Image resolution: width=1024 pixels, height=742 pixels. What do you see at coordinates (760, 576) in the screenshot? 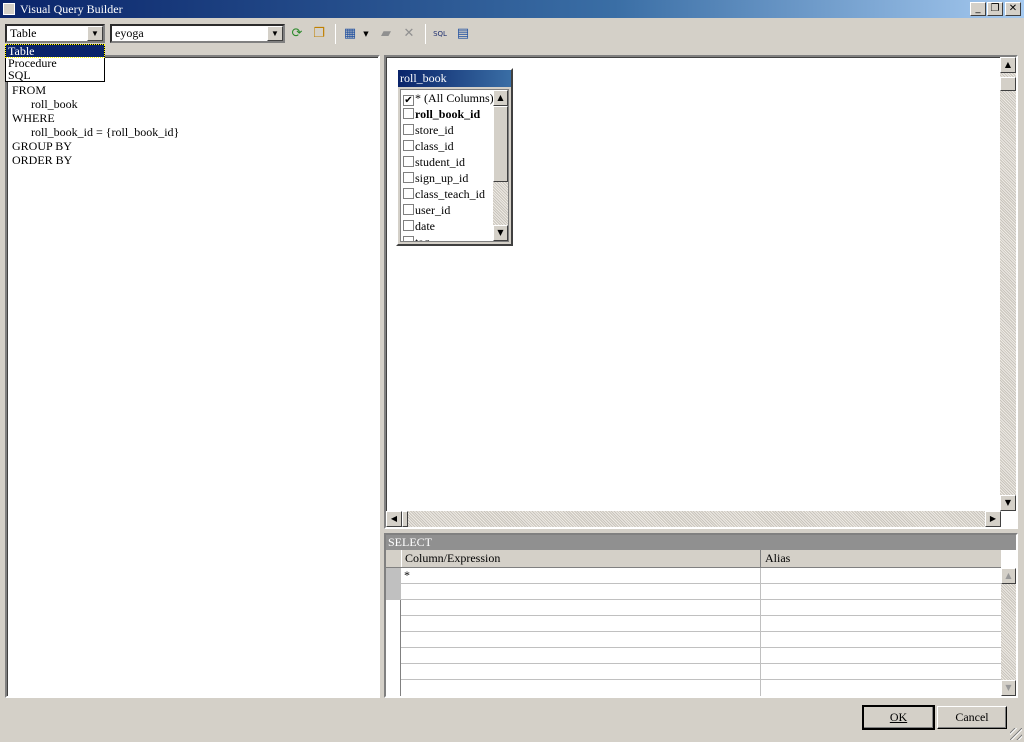
I see `cell-alias` at bounding box center [760, 576].